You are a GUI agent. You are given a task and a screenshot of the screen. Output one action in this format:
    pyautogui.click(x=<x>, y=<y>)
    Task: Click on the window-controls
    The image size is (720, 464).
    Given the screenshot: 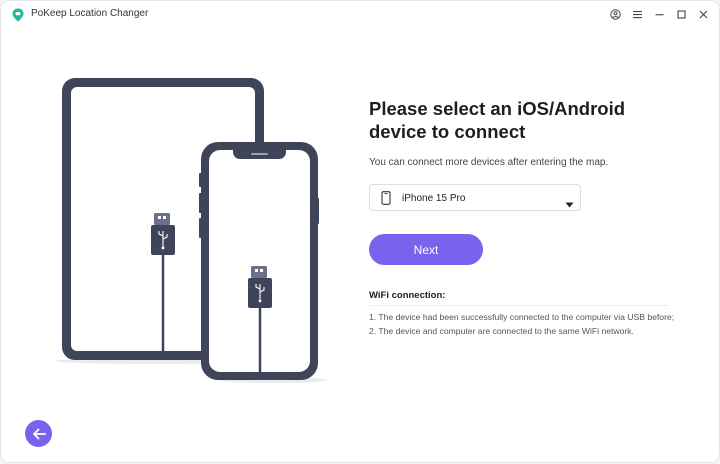 What is the action you would take?
    pyautogui.click(x=659, y=14)
    